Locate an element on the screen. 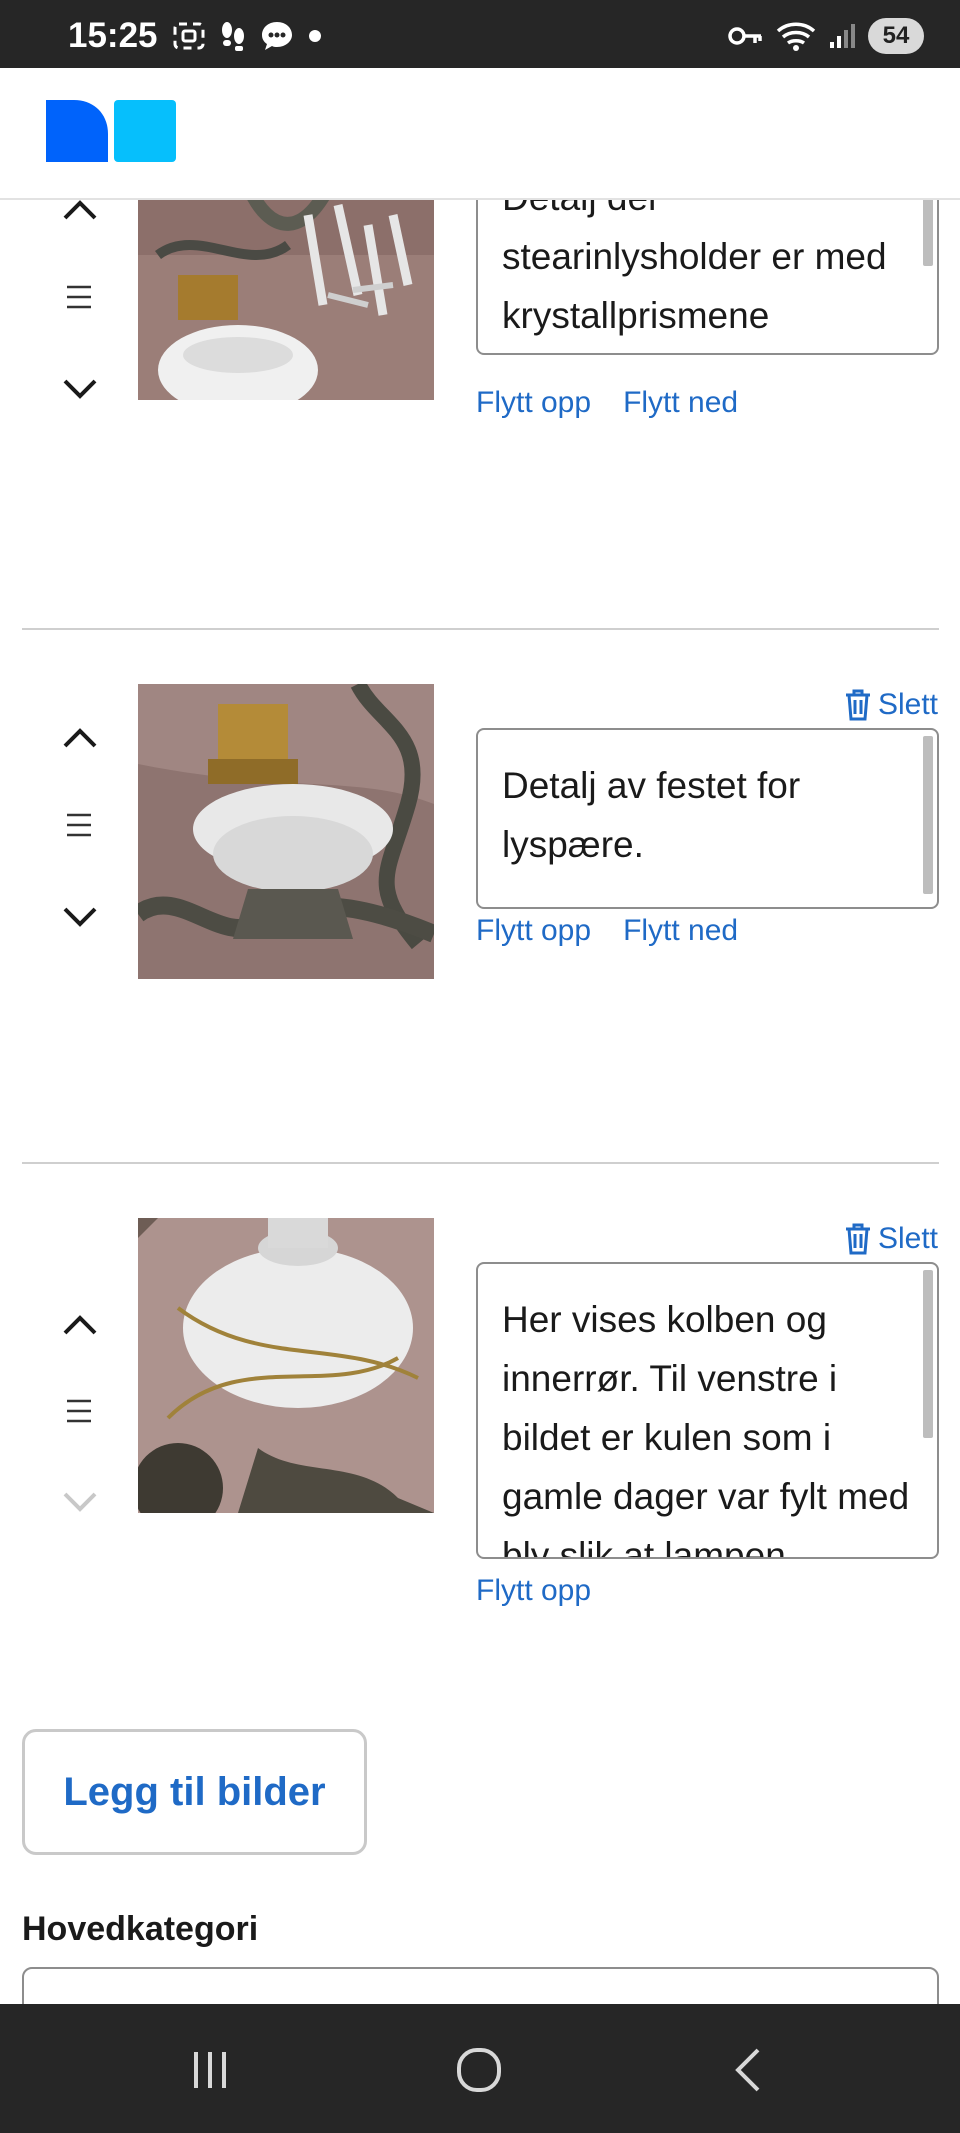 Image resolution: width=960 pixels, height=2133 pixels. recent-apps-icon is located at coordinates (210, 2070).